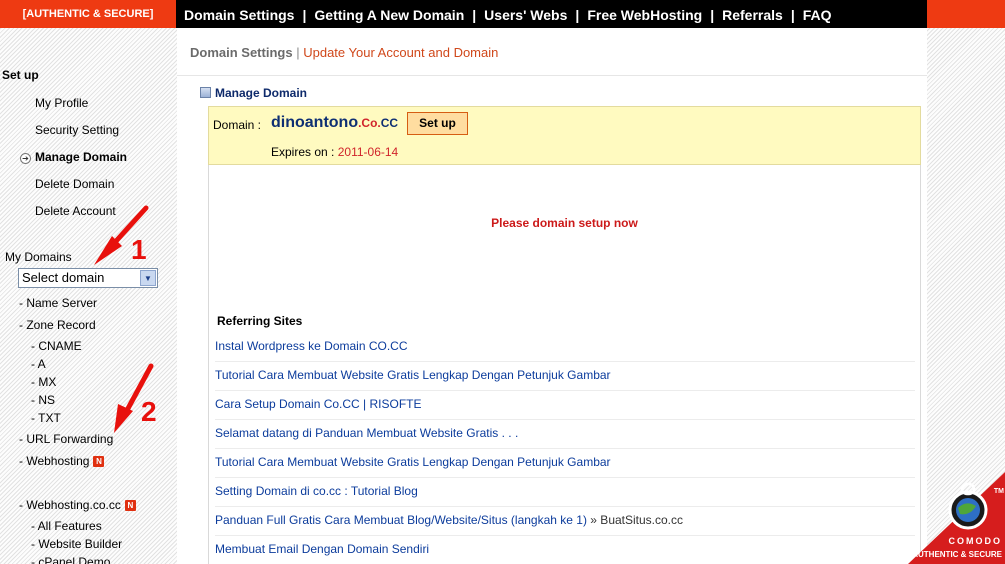 The image size is (1005, 564). What do you see at coordinates (43, 400) in the screenshot?
I see `tree-ns: - NS` at bounding box center [43, 400].